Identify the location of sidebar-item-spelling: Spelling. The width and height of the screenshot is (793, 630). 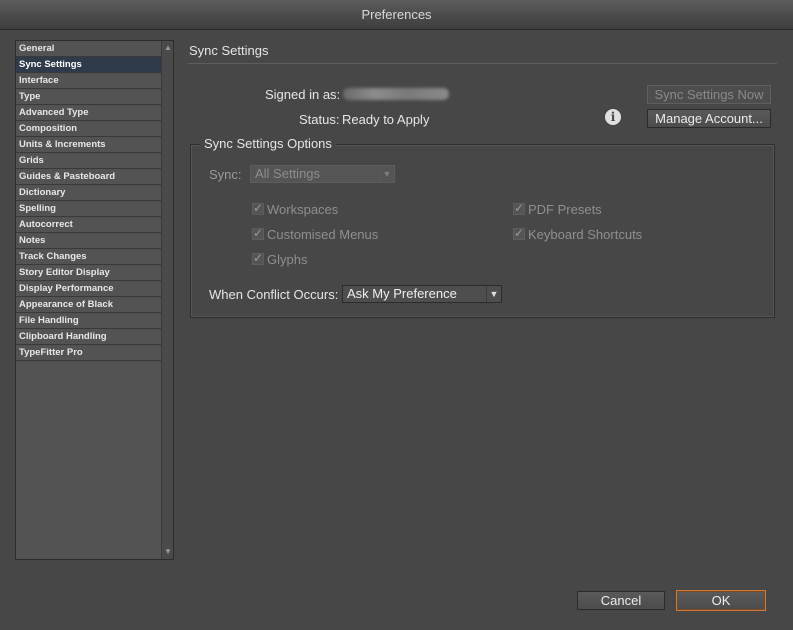
(88, 209).